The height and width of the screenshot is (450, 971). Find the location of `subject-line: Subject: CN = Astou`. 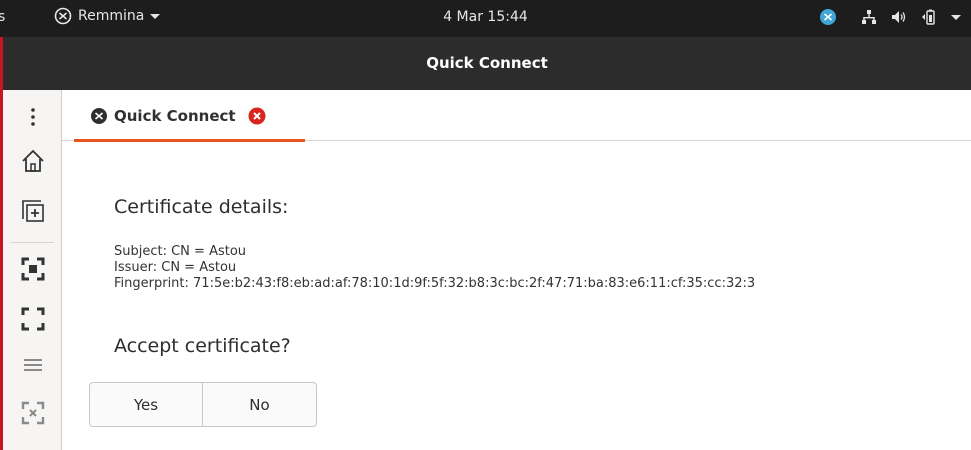

subject-line: Subject: CN = Astou is located at coordinates (180, 251).